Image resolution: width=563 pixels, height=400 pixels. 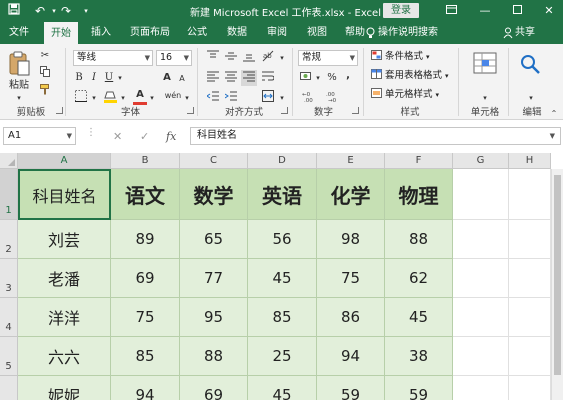 I want to click on vertical-scrollbar, so click(x=557, y=284).